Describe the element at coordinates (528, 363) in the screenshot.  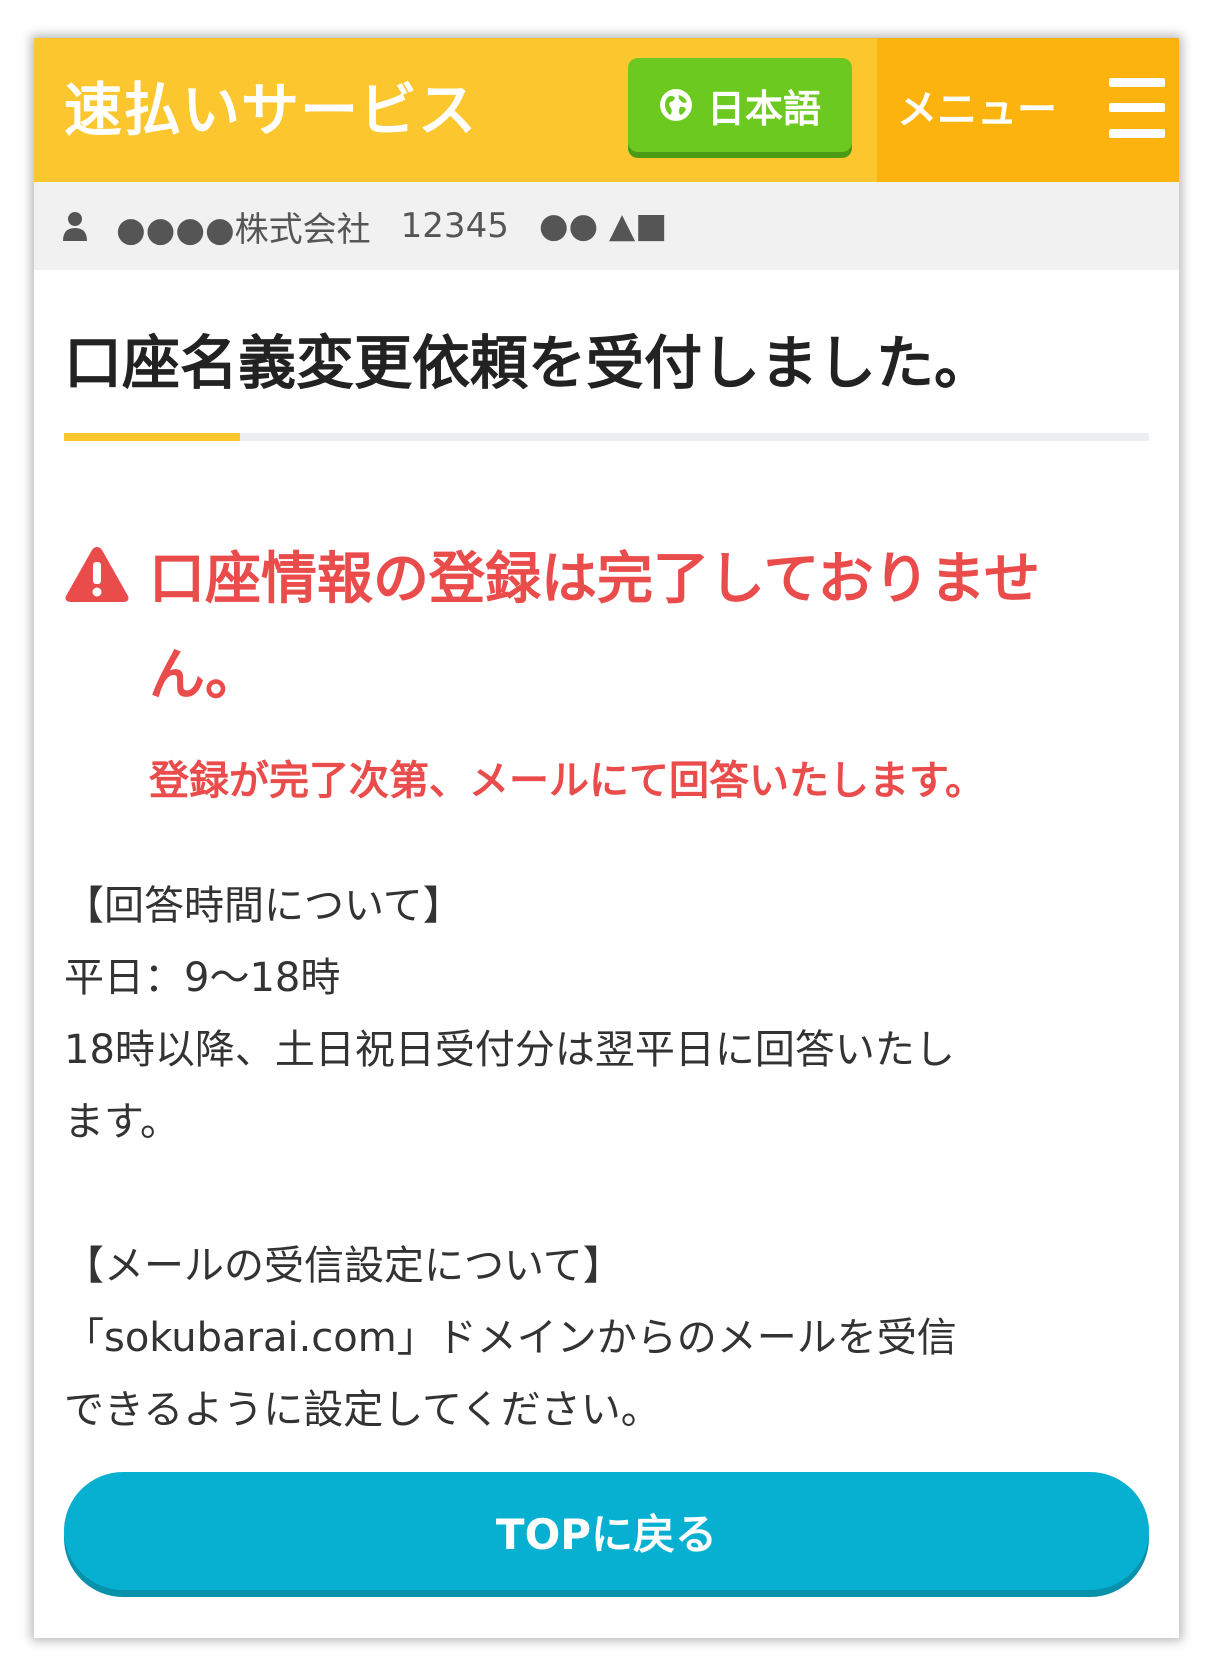
I see `page-title: 口座名義変更依頼を受付しました。` at that location.